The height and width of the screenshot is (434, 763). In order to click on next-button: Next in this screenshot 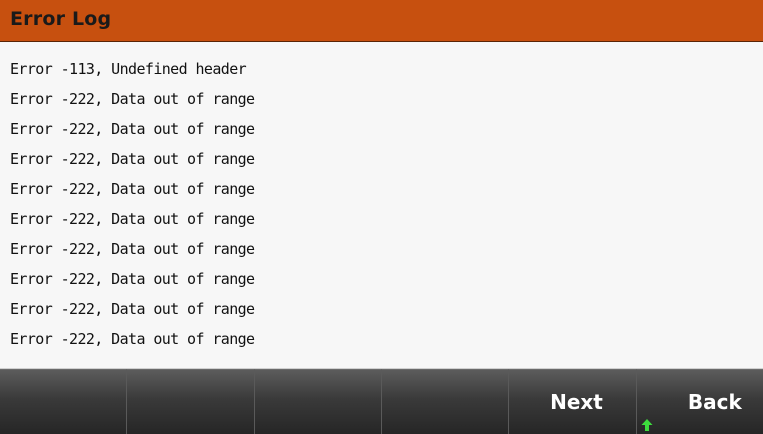, I will do `click(573, 401)`.